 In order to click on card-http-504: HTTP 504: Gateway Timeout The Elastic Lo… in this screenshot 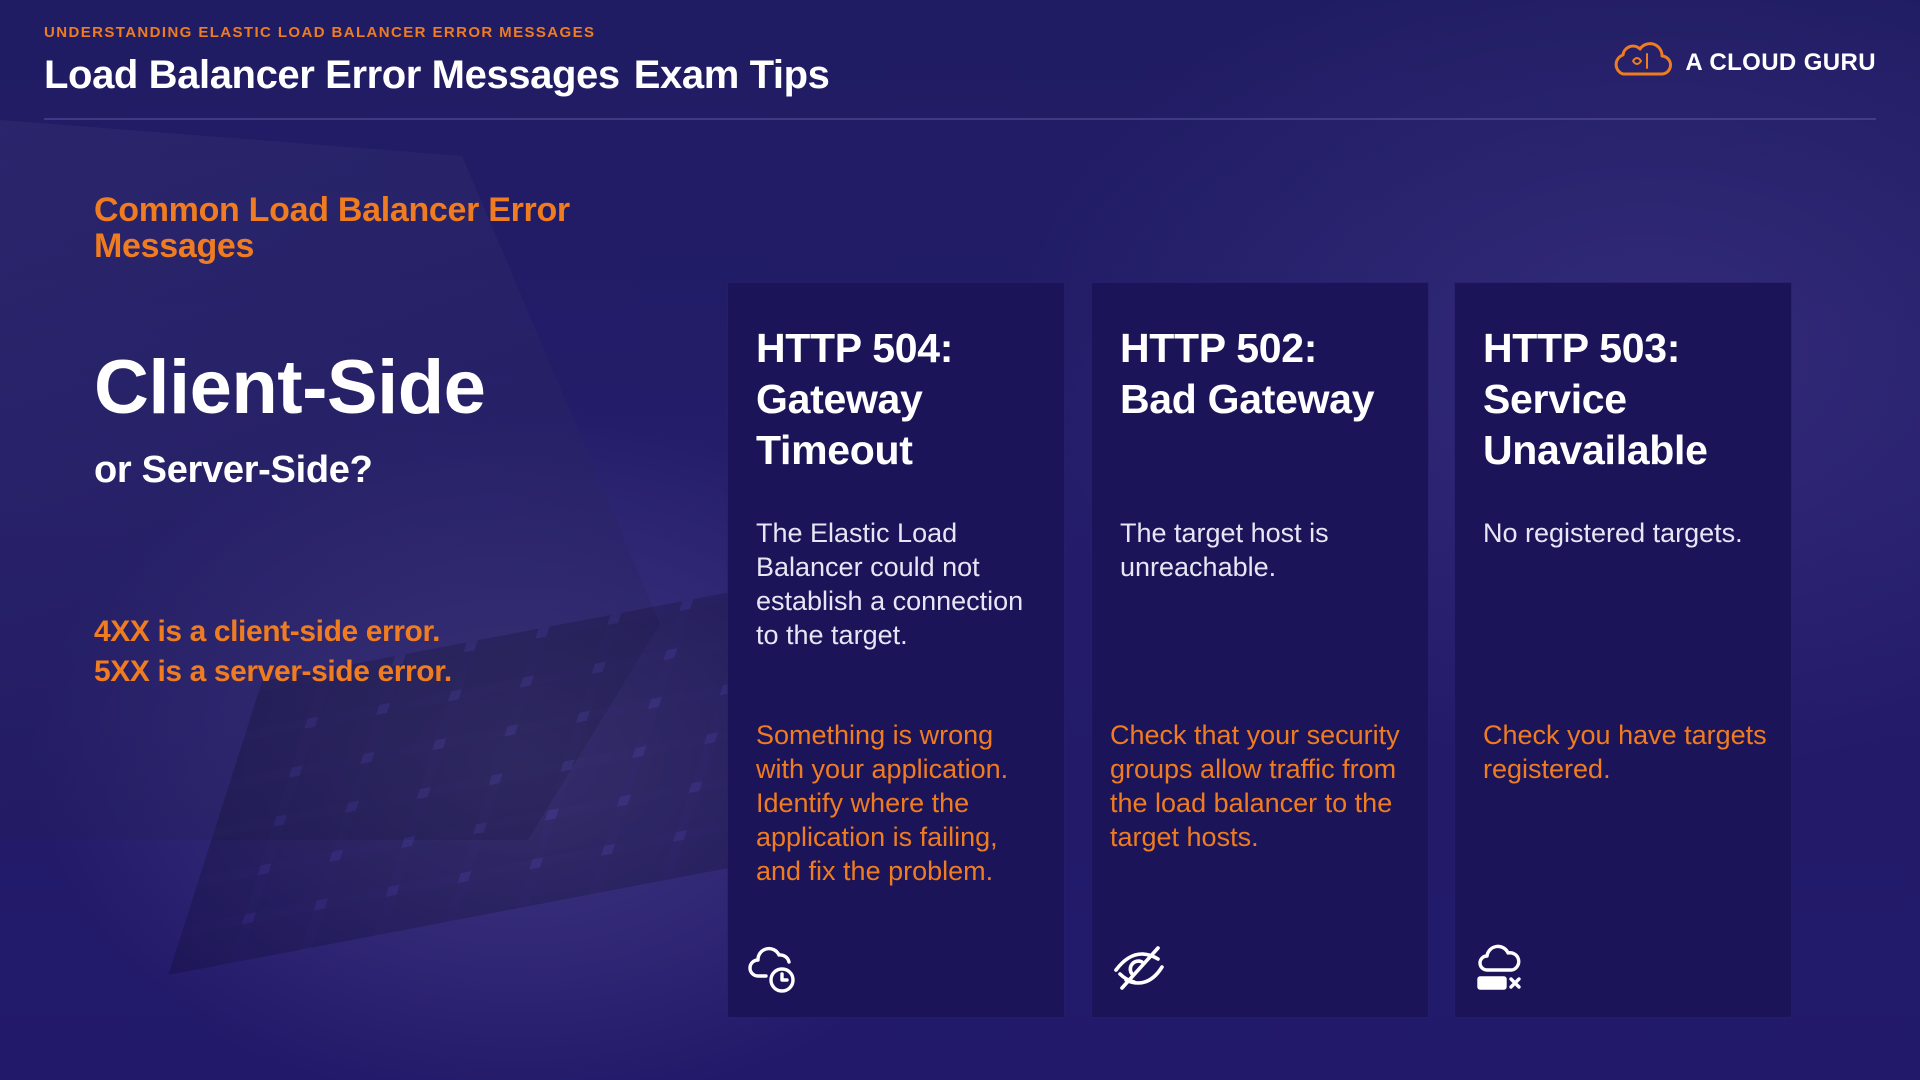, I will do `click(896, 650)`.